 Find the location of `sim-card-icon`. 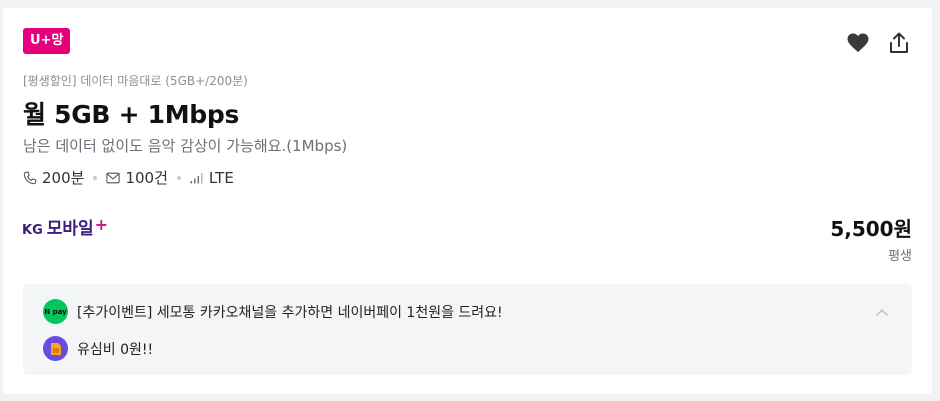

sim-card-icon is located at coordinates (55, 348).